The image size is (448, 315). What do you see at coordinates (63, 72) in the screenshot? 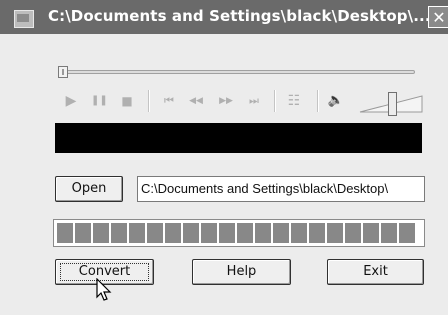
I see `seek-thumb` at bounding box center [63, 72].